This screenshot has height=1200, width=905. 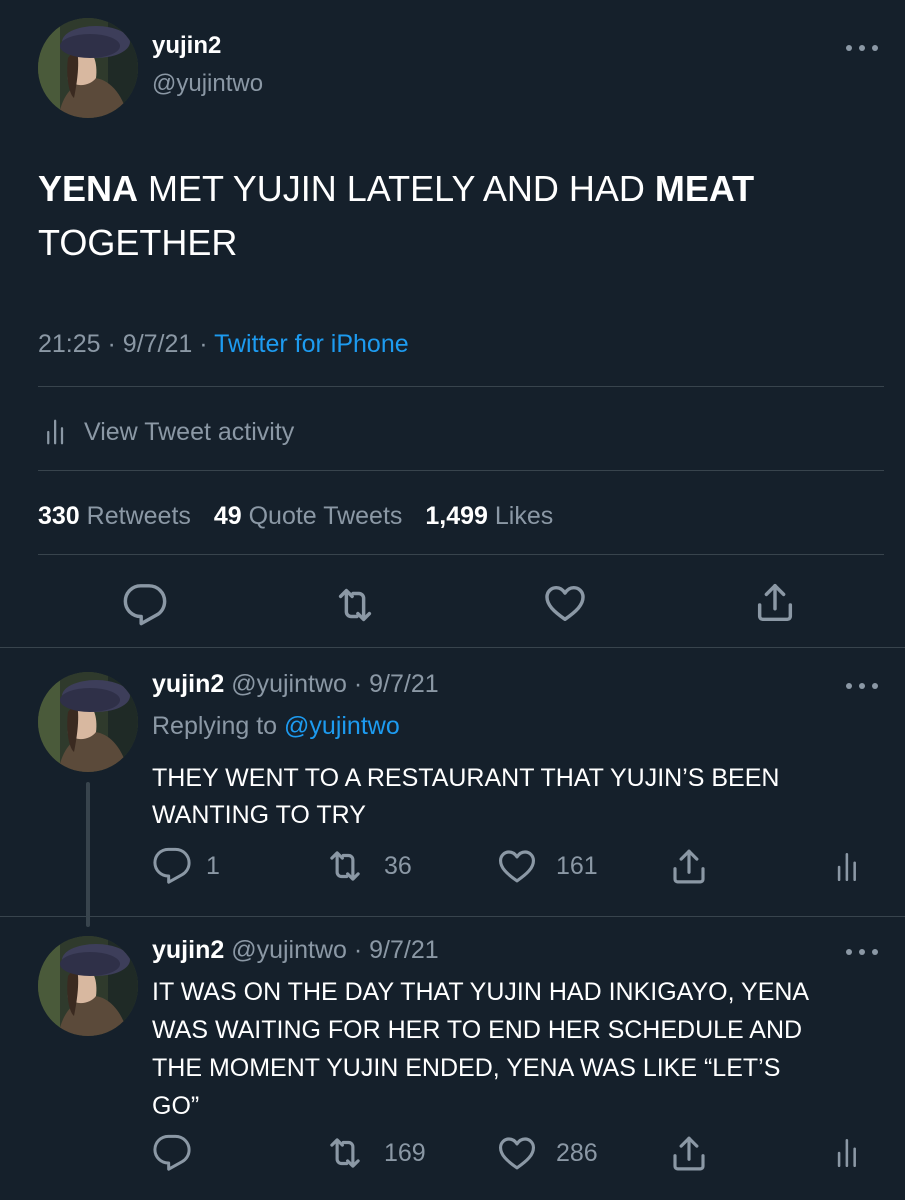 What do you see at coordinates (456, 516) in the screenshot?
I see `likes-count: 1,499` at bounding box center [456, 516].